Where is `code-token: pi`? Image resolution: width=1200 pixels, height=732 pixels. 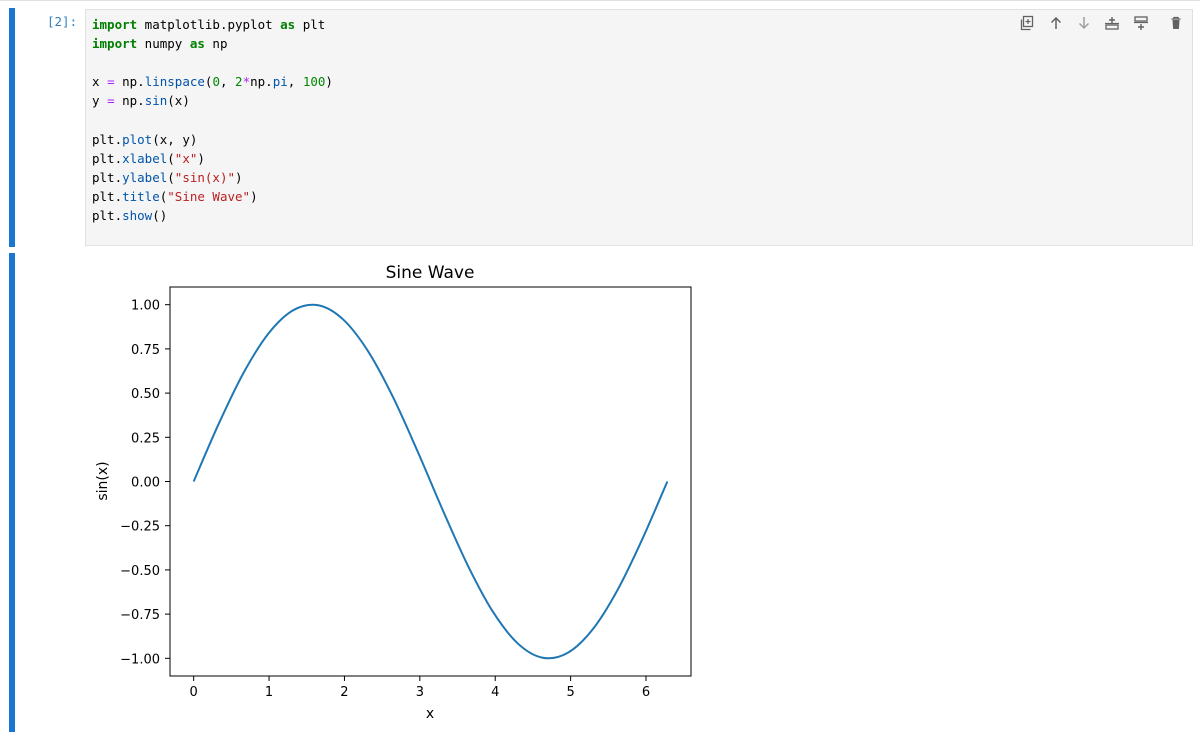
code-token: pi is located at coordinates (280, 82).